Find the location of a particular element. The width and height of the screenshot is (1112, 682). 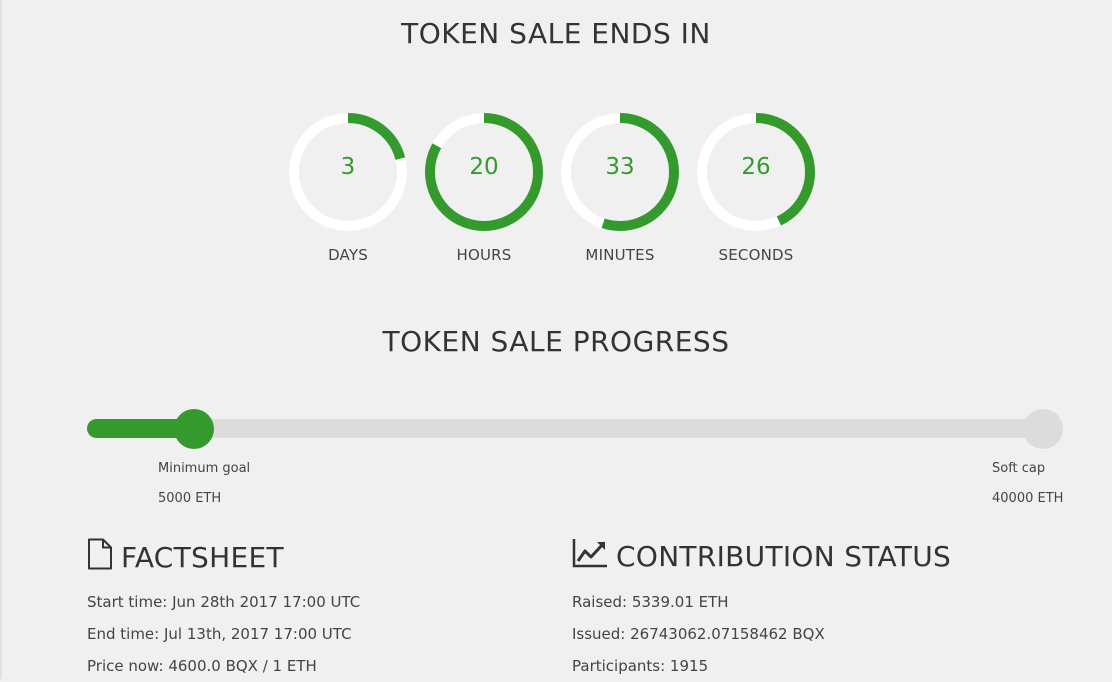

line-chart-icon is located at coordinates (590, 556).